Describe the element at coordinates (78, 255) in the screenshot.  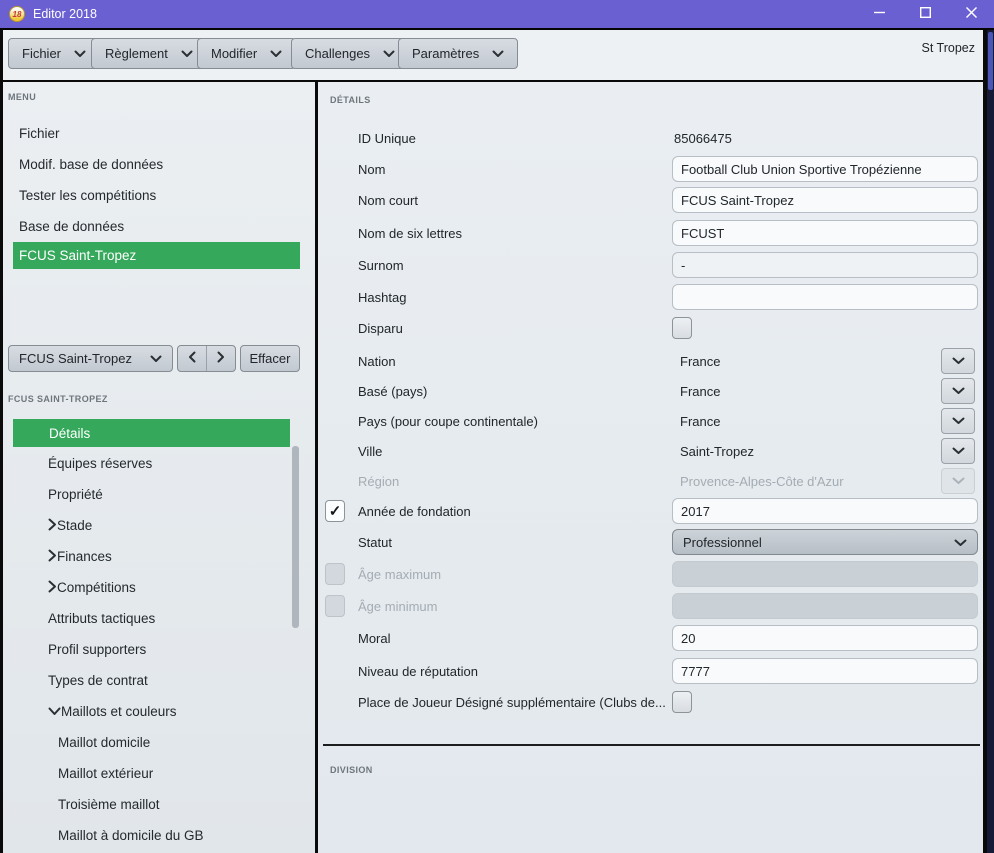
I see `sidebar-item-label: FCUS Saint-Tropez` at that location.